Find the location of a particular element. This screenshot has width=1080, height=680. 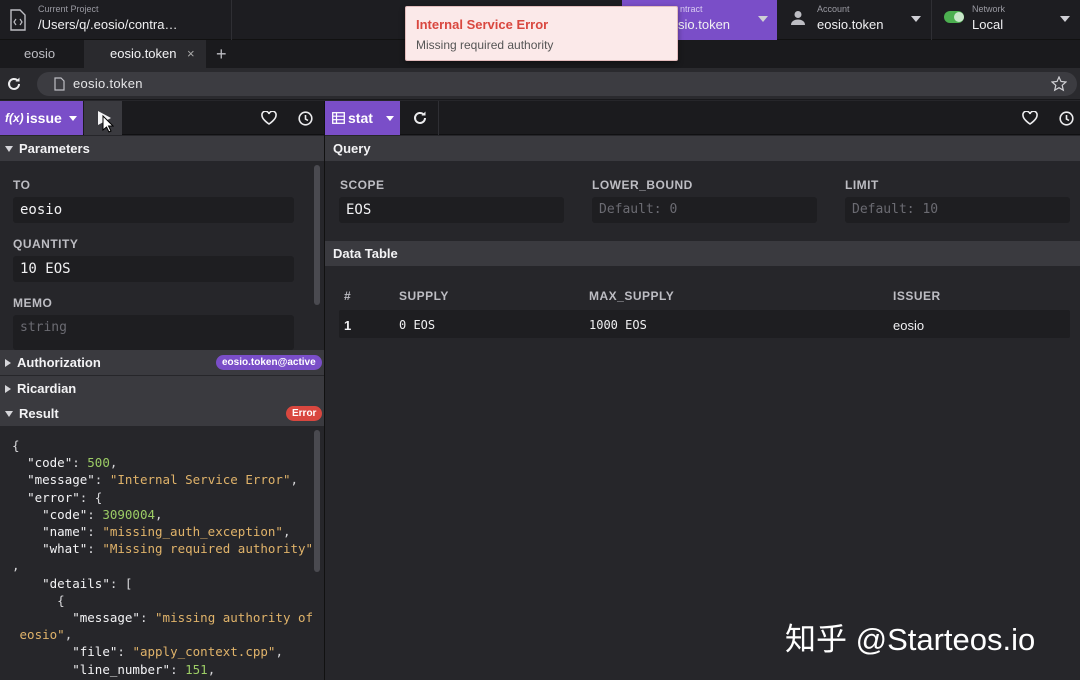

run-button is located at coordinates (103, 118).